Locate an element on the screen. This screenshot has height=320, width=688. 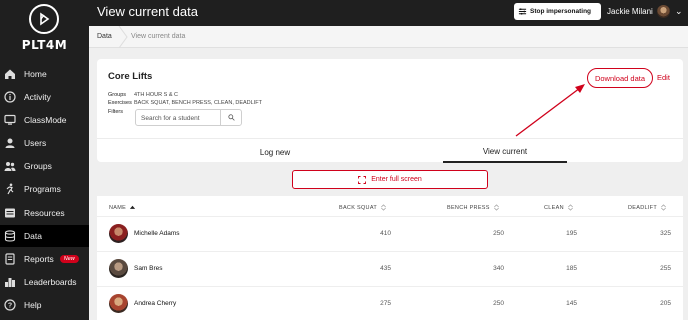
column-label: NAME is located at coordinates (118, 207).